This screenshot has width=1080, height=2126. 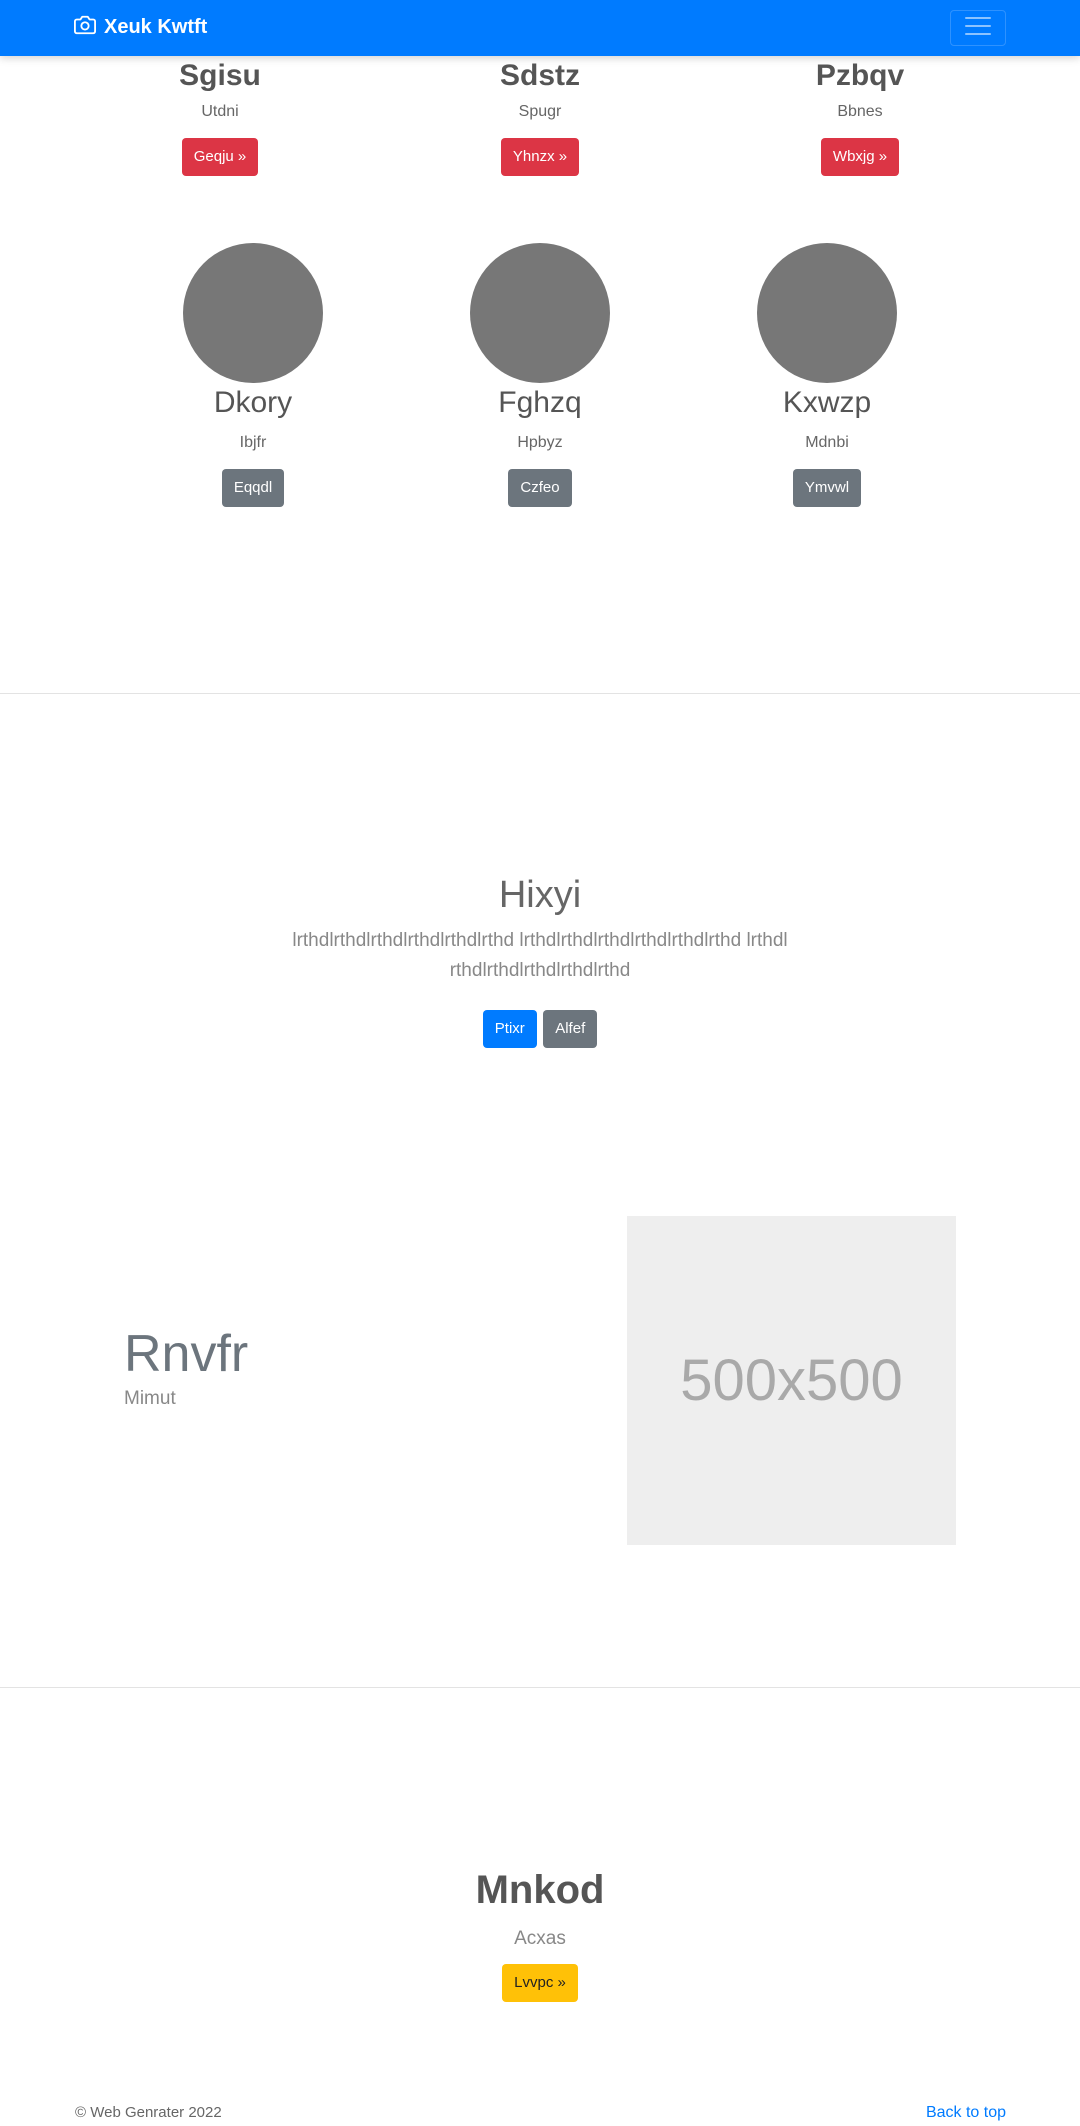 I want to click on image-placeholder: 500x500, so click(x=791, y=1380).